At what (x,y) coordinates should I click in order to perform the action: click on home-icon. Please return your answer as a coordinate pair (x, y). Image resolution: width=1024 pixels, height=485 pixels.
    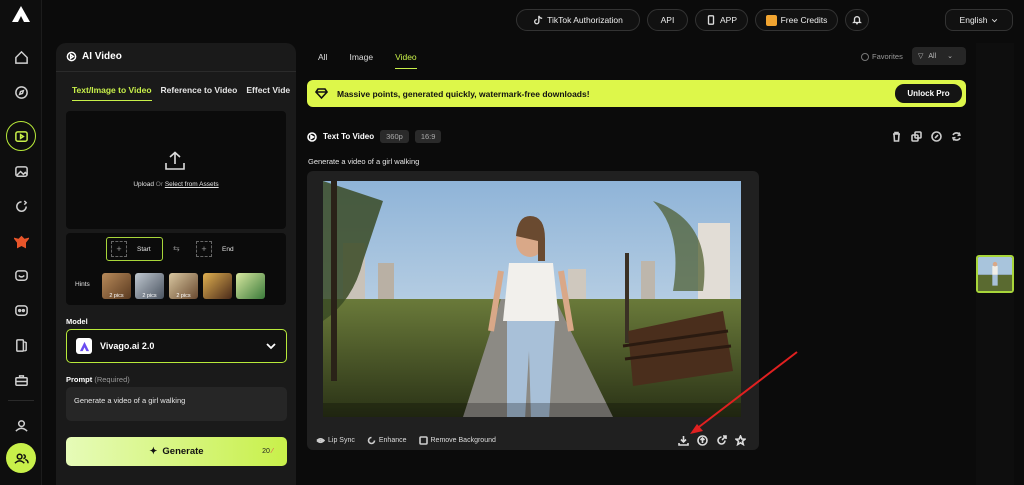
    Looking at the image, I should click on (21, 57).